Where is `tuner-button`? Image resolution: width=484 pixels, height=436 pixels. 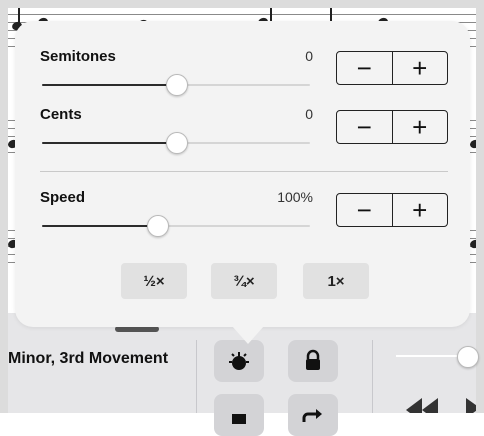
tuner-button is located at coordinates (239, 361).